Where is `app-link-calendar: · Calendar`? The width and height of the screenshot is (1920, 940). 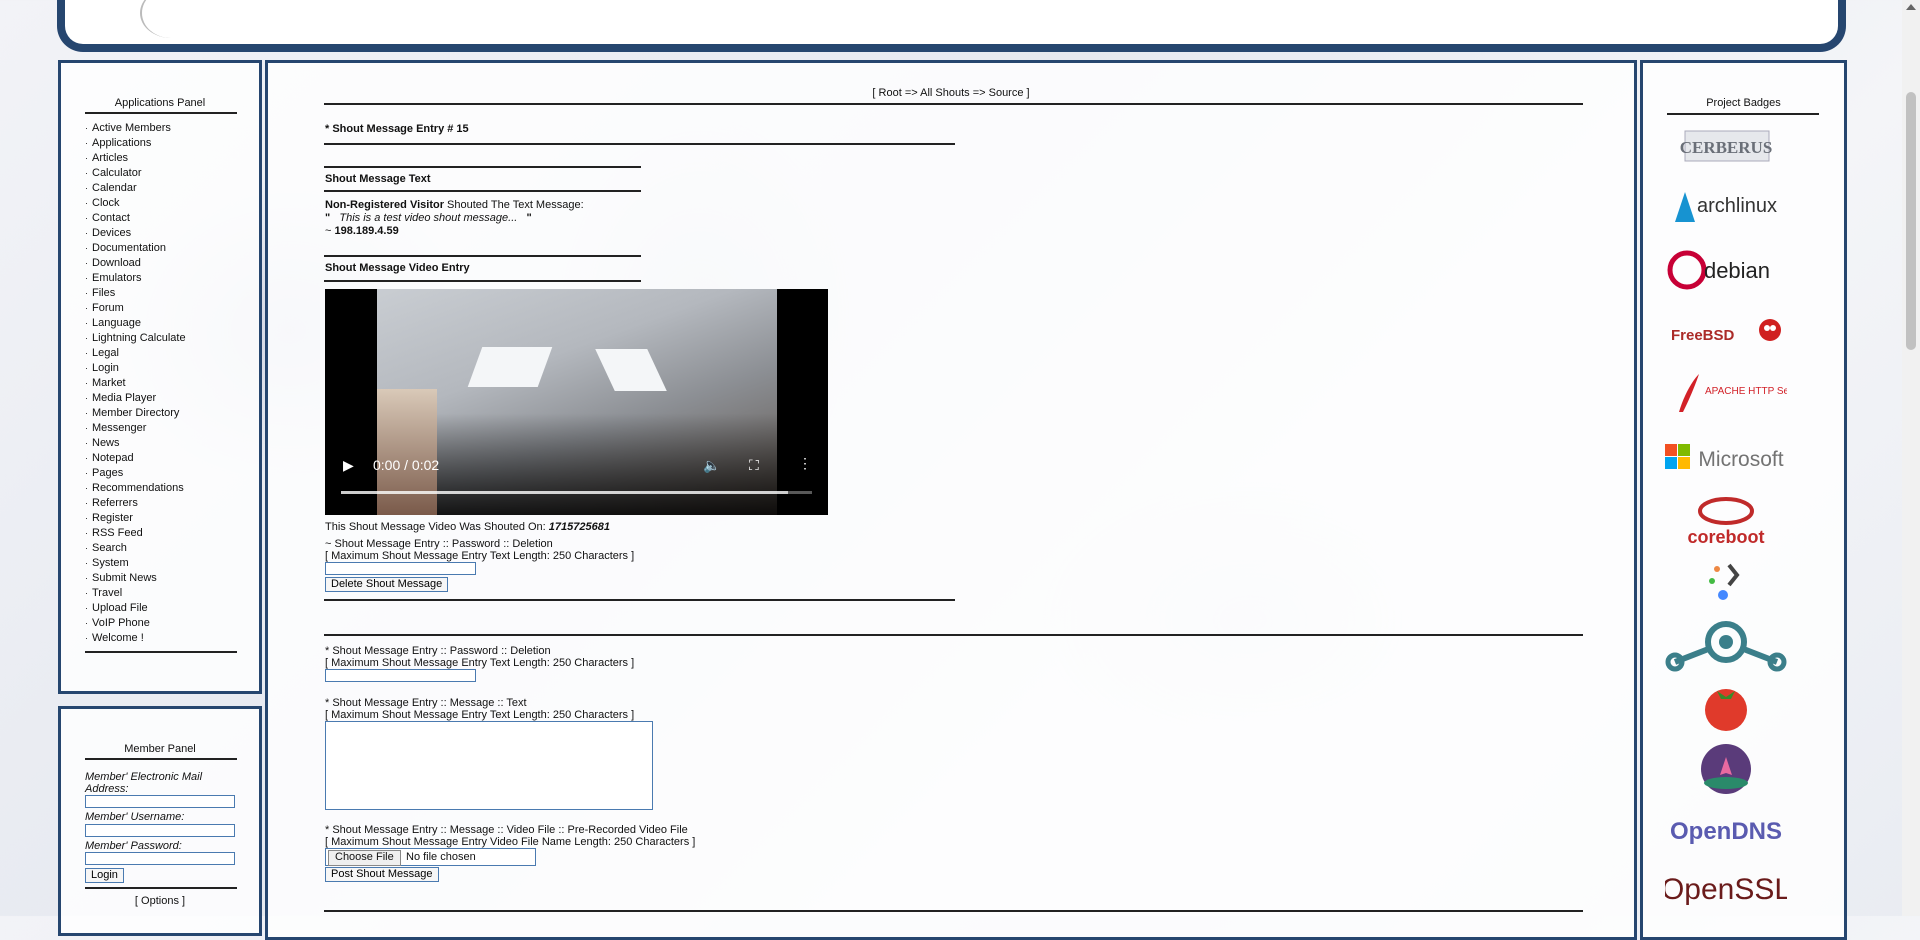
app-link-calendar: · Calendar is located at coordinates (135, 188).